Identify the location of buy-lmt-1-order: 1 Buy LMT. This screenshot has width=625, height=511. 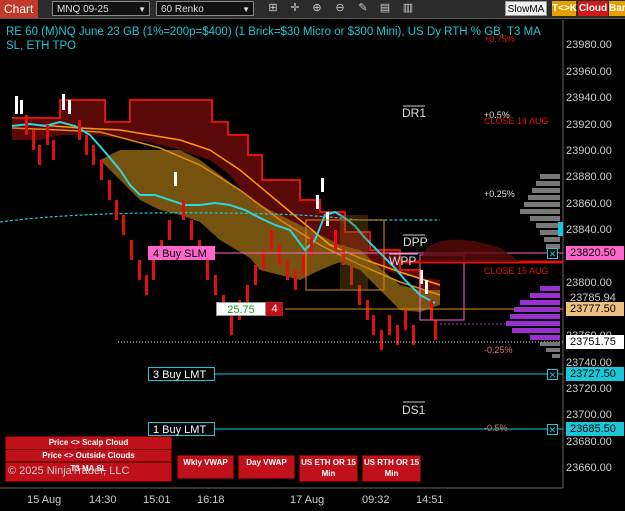
(181, 429).